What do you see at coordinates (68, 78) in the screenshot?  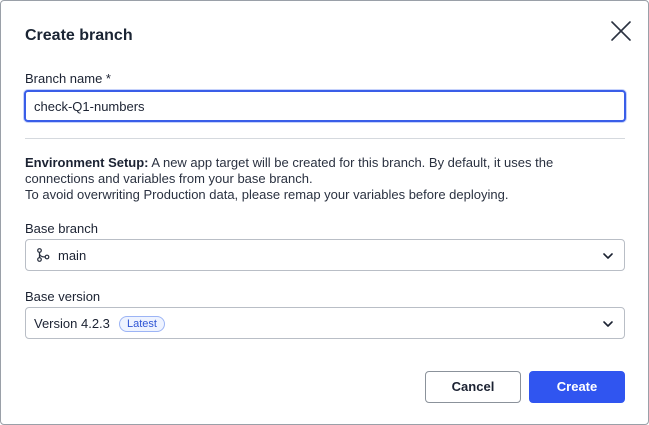 I see `branch-name-label: Branch name *` at bounding box center [68, 78].